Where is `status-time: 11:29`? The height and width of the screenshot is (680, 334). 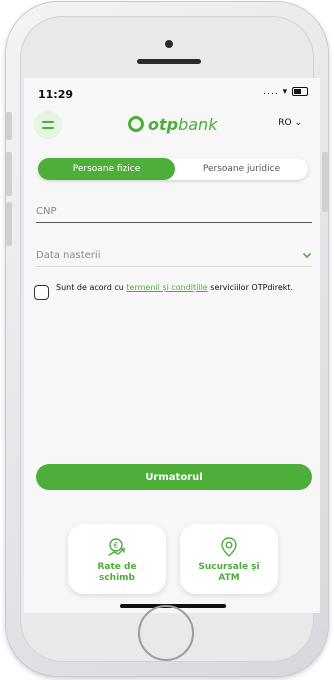
status-time: 11:29 is located at coordinates (56, 94).